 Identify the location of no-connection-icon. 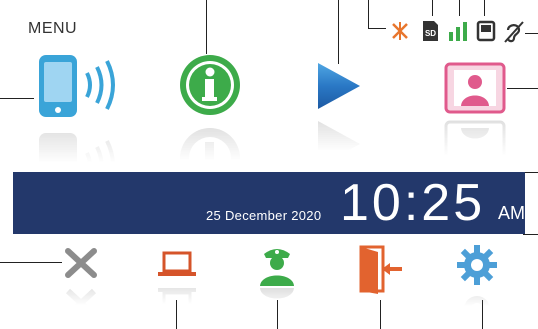
(400, 31).